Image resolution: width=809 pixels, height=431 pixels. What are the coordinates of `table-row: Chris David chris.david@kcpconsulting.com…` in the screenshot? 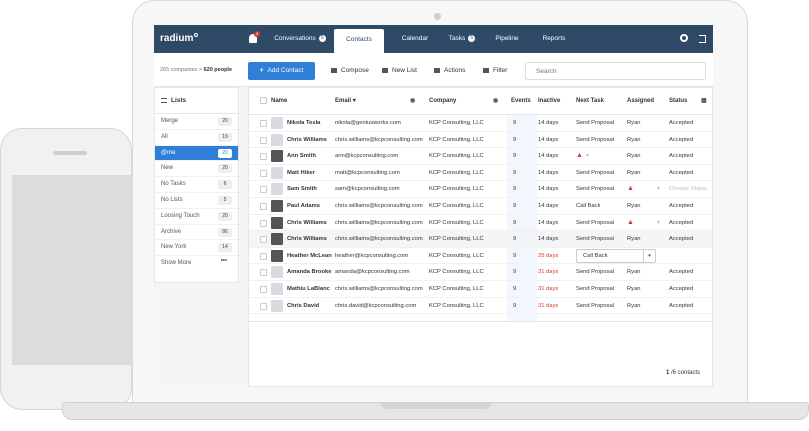 It's located at (480, 306).